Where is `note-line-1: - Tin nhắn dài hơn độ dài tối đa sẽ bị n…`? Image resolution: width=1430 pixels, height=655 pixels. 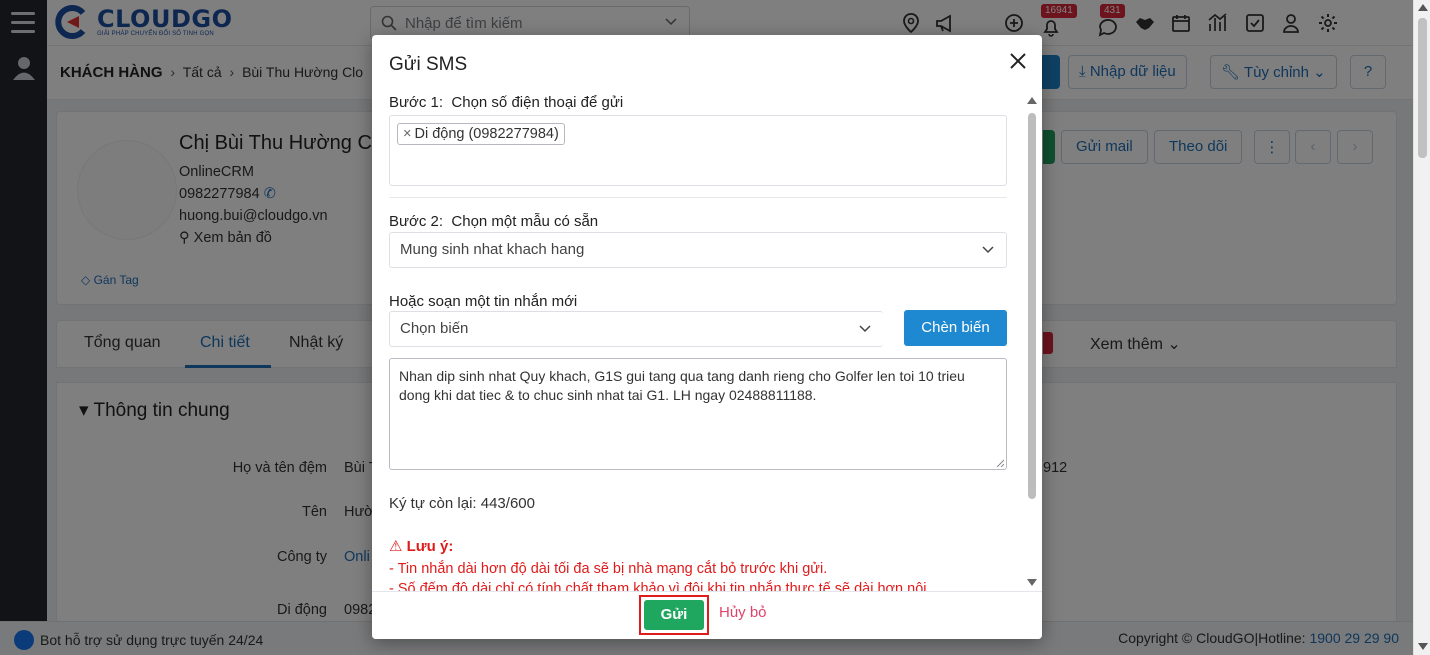 note-line-1: - Tin nhắn dài hơn độ dài tối đa sẽ bị n… is located at coordinates (608, 569).